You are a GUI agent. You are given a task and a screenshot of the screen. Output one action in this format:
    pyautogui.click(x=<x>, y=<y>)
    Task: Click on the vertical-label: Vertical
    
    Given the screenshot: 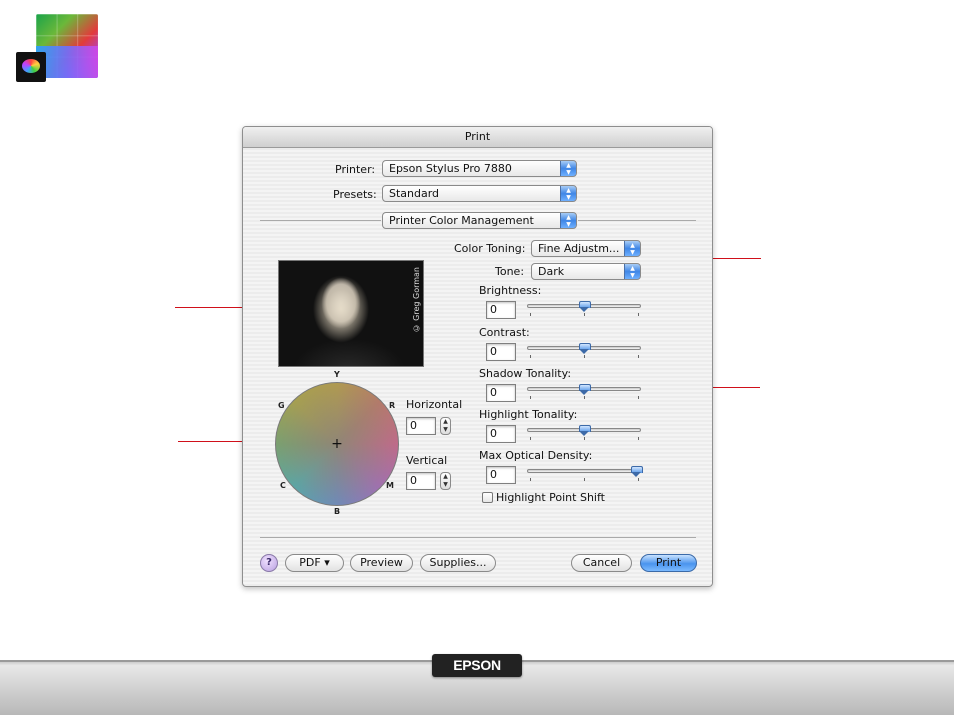 What is the action you would take?
    pyautogui.click(x=427, y=460)
    